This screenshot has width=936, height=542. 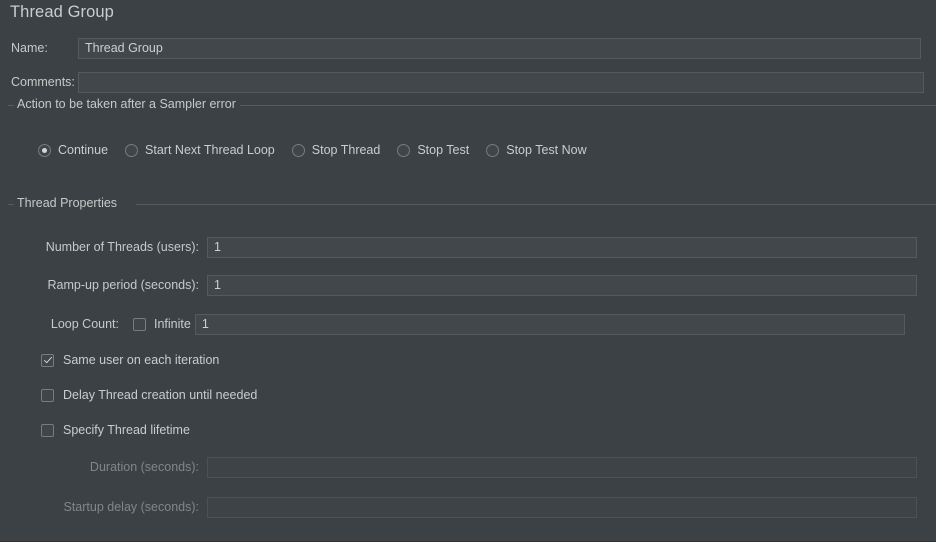 I want to click on startup-delay-label: Startup delay (seconds):, so click(x=131, y=507).